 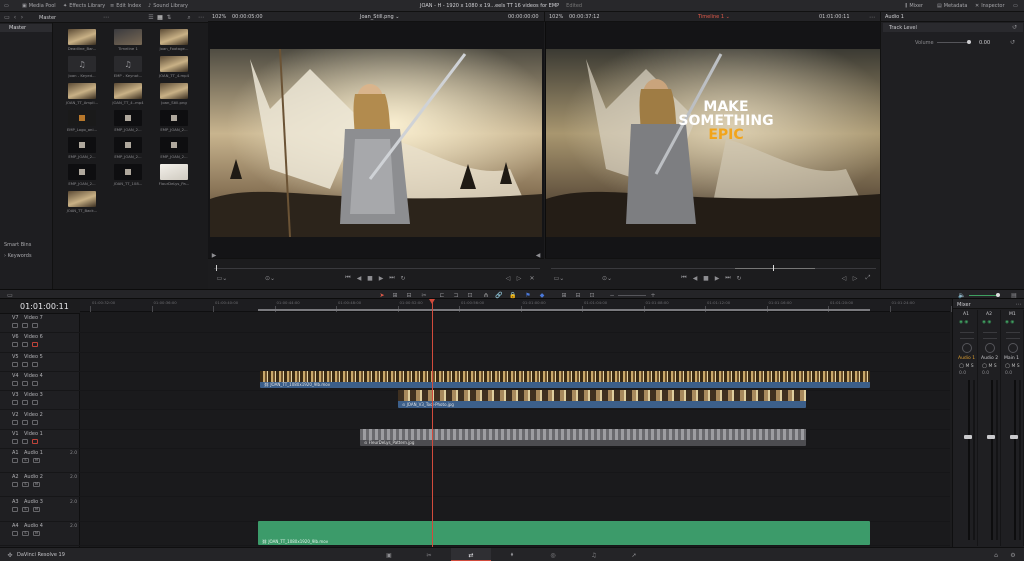 I want to click on bin-master: Master, so click(x=26, y=28).